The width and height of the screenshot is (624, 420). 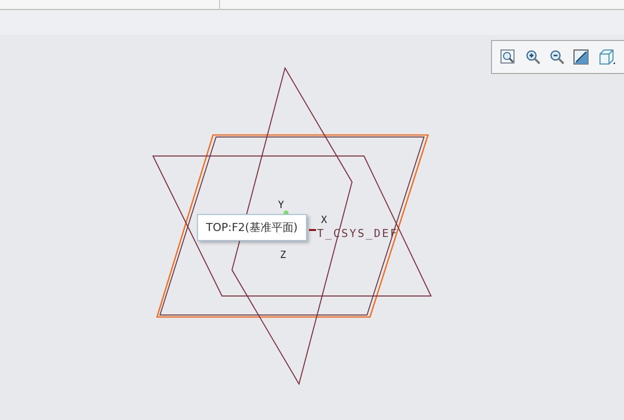 What do you see at coordinates (312, 230) in the screenshot?
I see `axis-tick` at bounding box center [312, 230].